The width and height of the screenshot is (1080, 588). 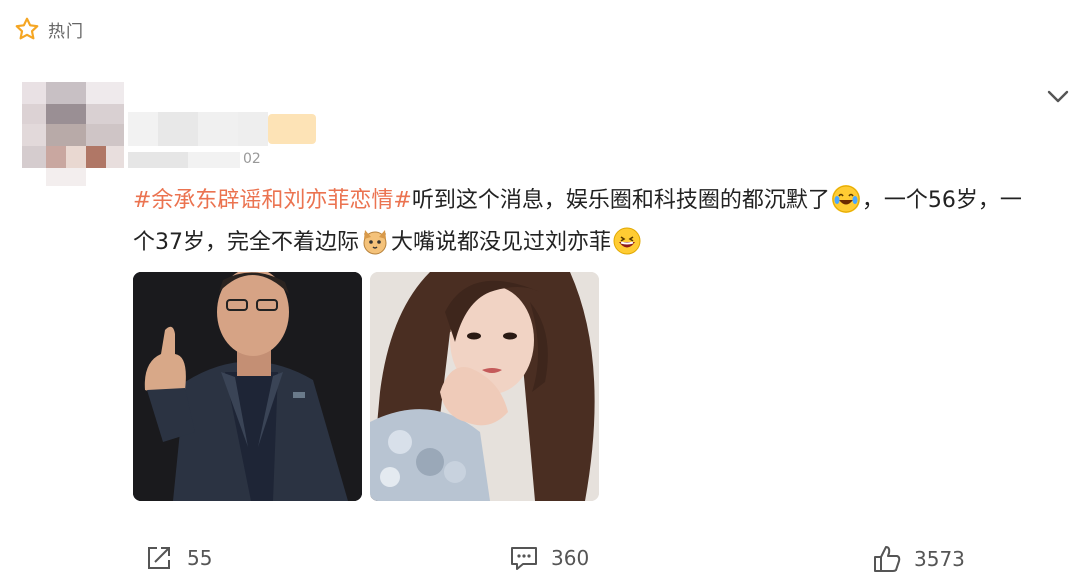 What do you see at coordinates (272, 200) in the screenshot?
I see `hashtag-link: #余承东辟谣和刘亦菲恋情#` at bounding box center [272, 200].